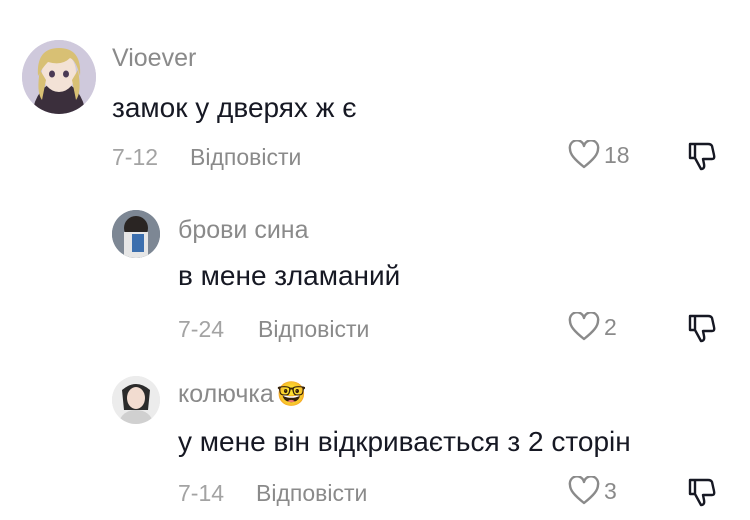  Describe the element at coordinates (201, 493) in the screenshot. I see `comment-date: 7-14` at that location.